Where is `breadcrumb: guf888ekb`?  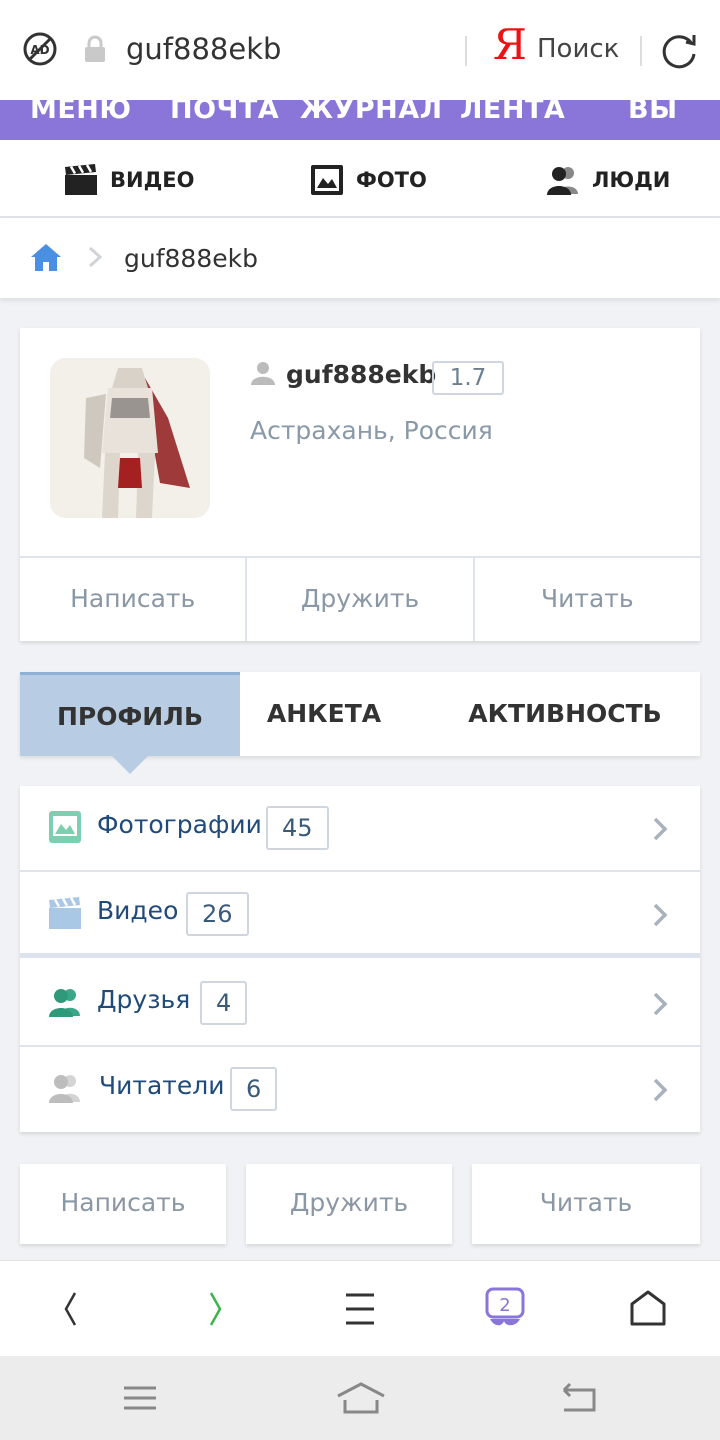 breadcrumb: guf888ekb is located at coordinates (360, 258).